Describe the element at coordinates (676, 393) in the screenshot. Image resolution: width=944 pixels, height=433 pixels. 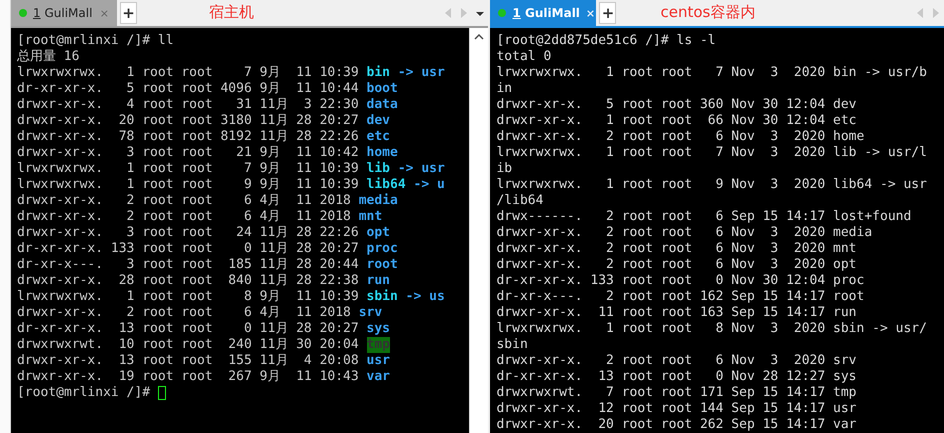
I see `output-line: drwxrwxrwt. 7 root root 171 Sep 15 14:17 tmp` at that location.